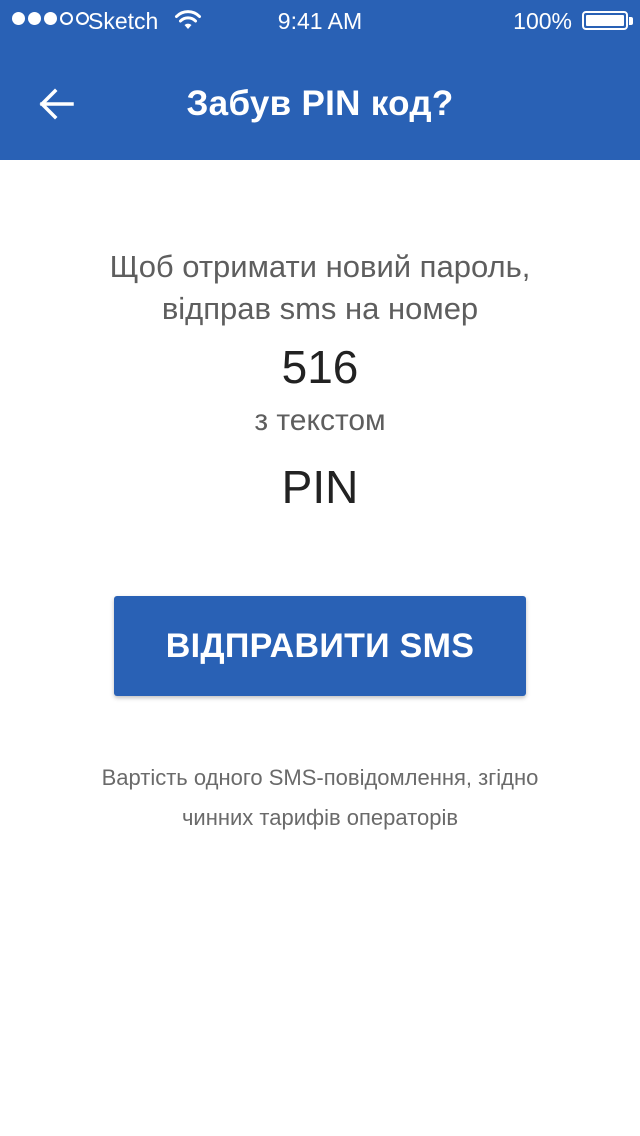  Describe the element at coordinates (320, 367) in the screenshot. I see `sms-number: 516` at that location.